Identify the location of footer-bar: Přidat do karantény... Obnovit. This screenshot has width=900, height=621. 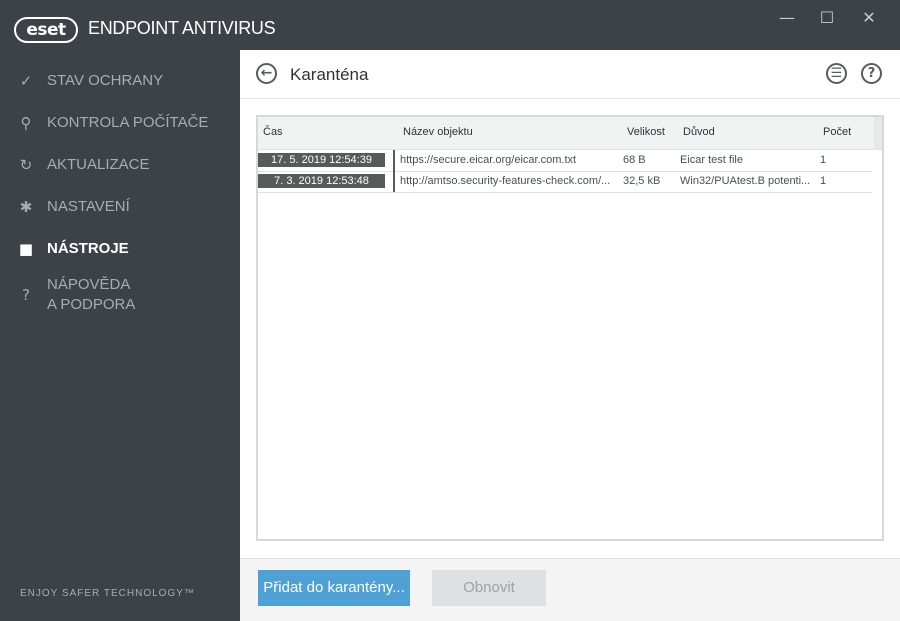
(570, 589).